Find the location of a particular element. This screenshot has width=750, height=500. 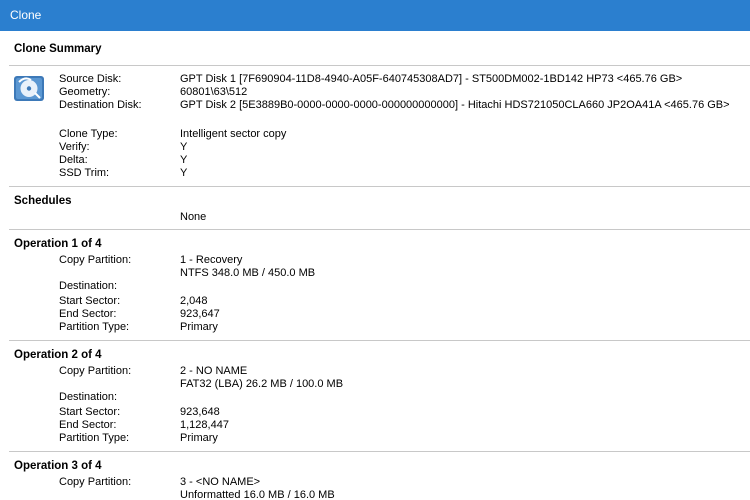

copy-partition-detail: FAT32 (LBA) 26.2 MB / 100.0 MB is located at coordinates (262, 384).